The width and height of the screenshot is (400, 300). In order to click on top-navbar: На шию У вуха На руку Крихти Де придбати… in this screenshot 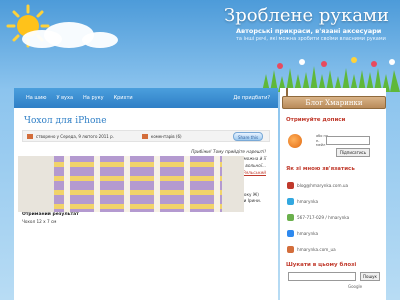, I will do `click(146, 98)`.